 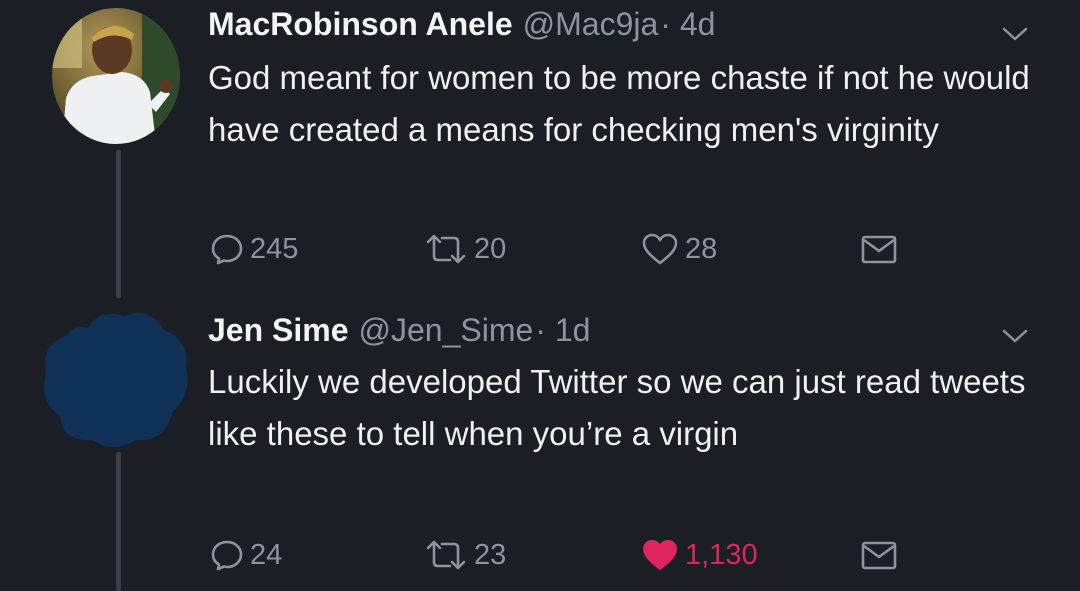 What do you see at coordinates (274, 248) in the screenshot?
I see `reply-count: 245` at bounding box center [274, 248].